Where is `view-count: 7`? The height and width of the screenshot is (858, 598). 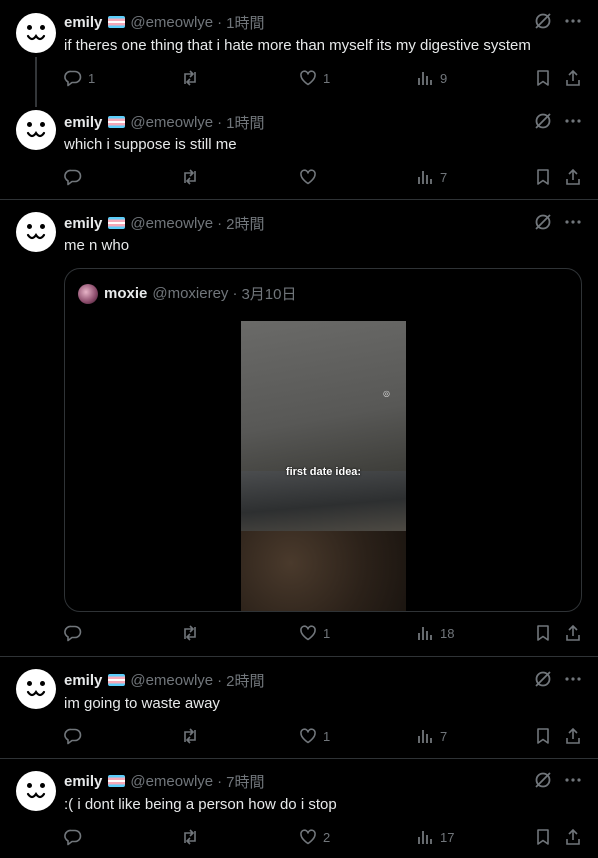 view-count: 7 is located at coordinates (444, 736).